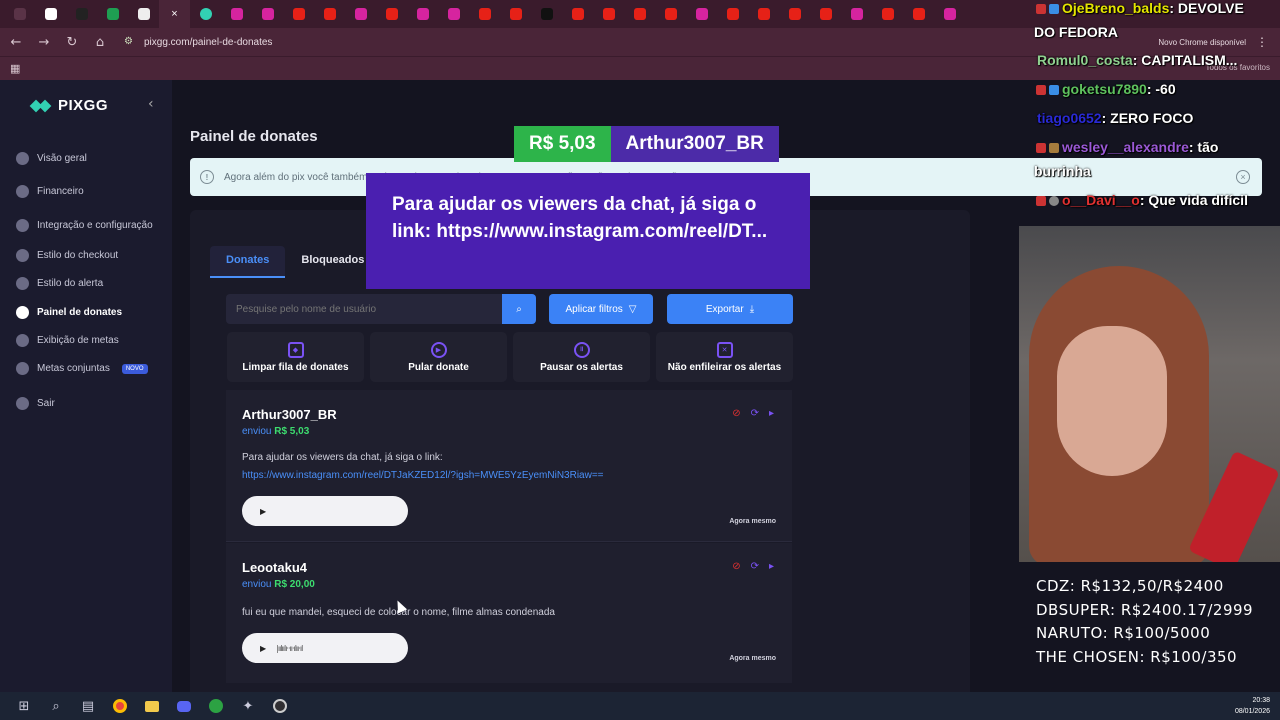 This screenshot has height=720, width=1280. Describe the element at coordinates (19, 14) in the screenshot. I see `tab-search-icon` at that location.